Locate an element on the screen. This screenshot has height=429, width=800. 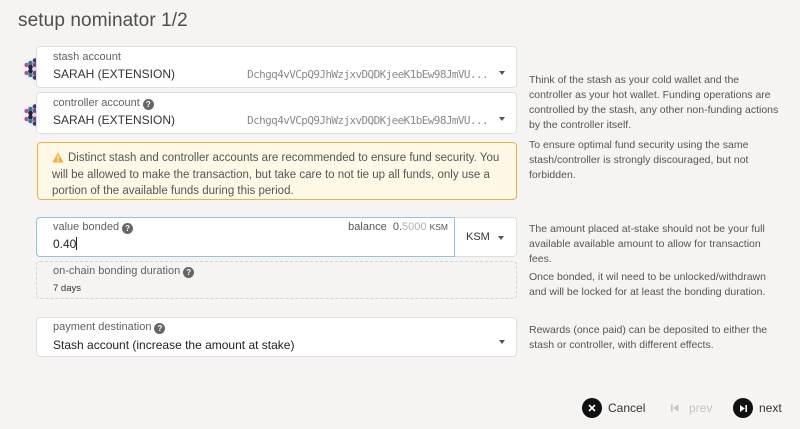
controller-account-label-row: controller account? is located at coordinates (103, 103).